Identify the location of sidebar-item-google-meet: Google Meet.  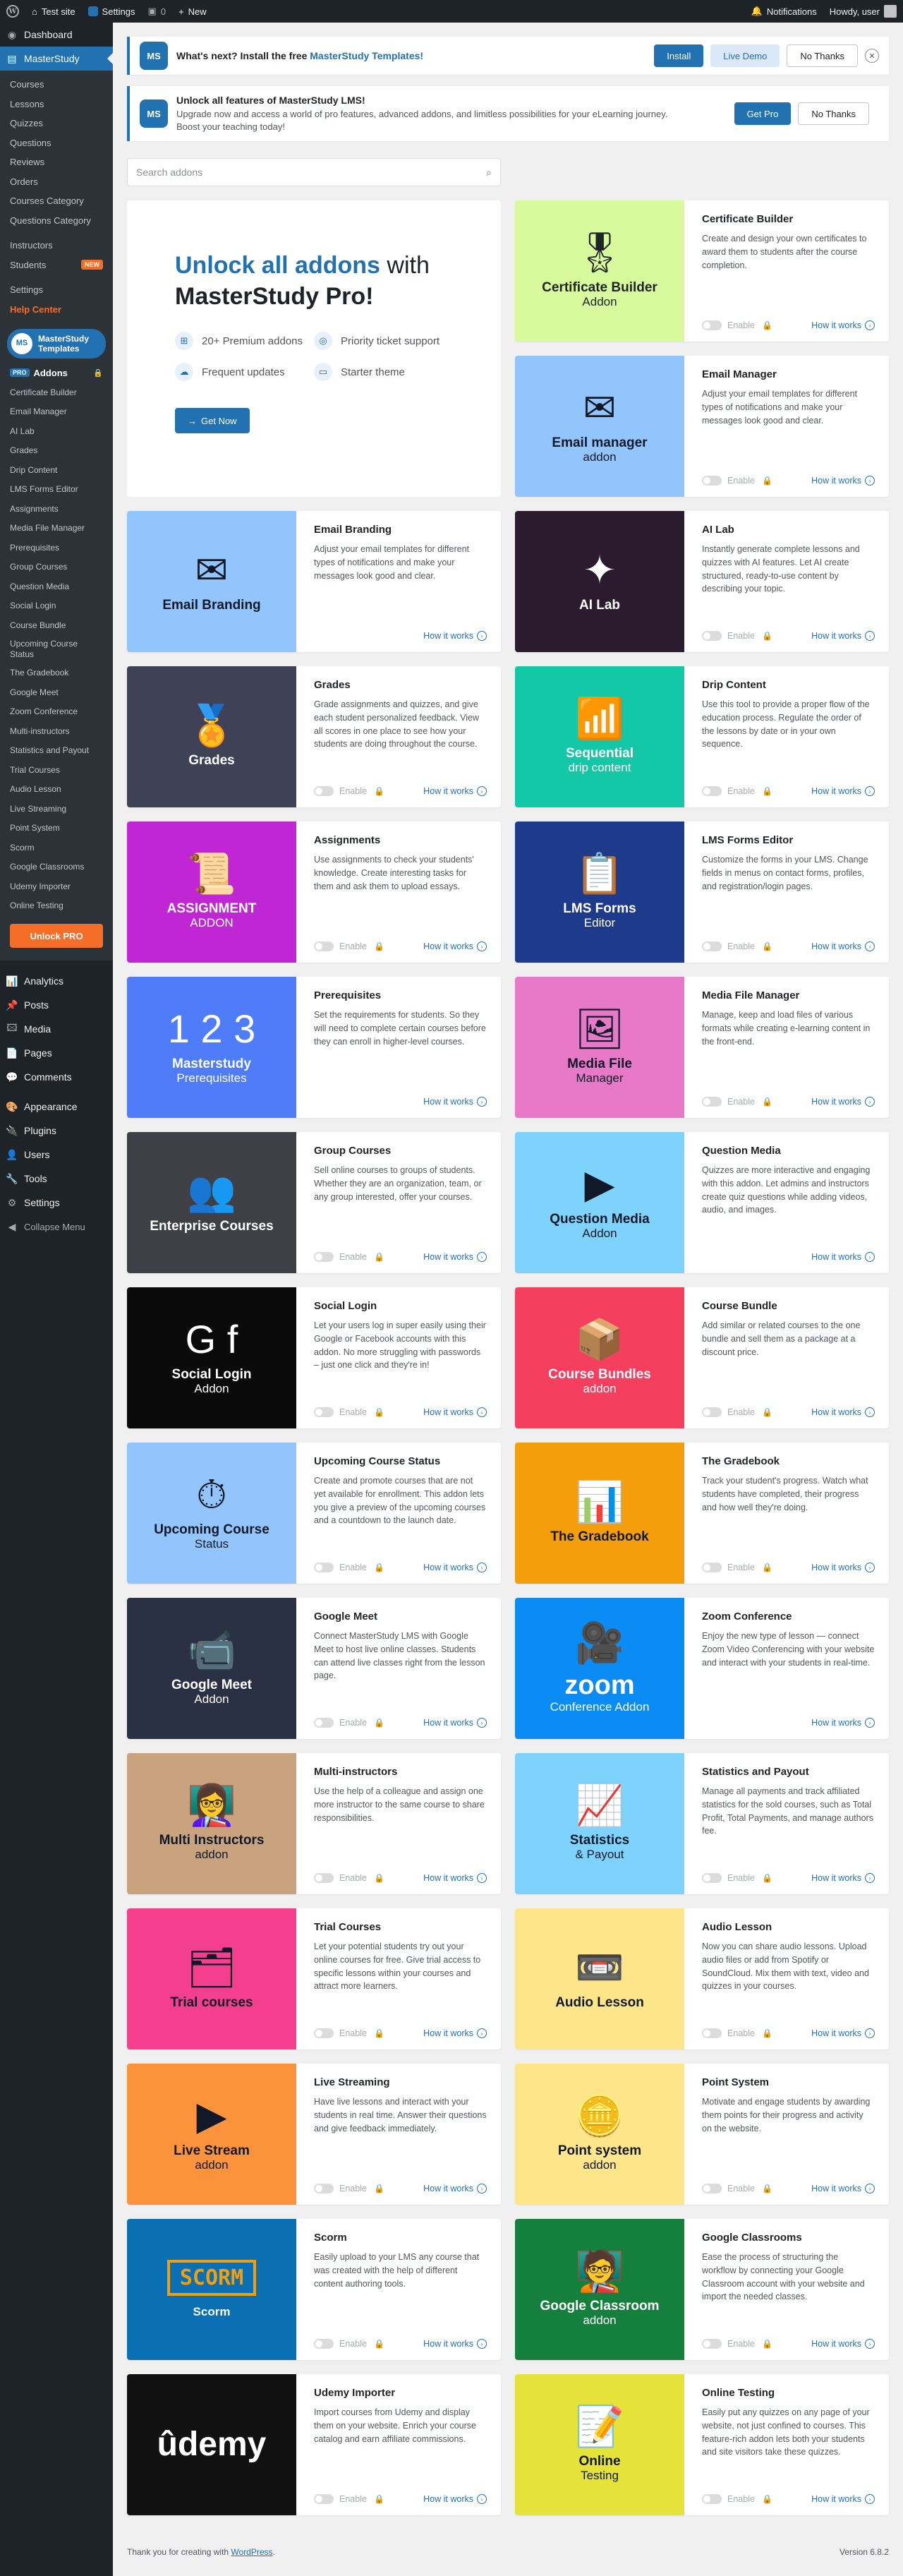
(57, 692).